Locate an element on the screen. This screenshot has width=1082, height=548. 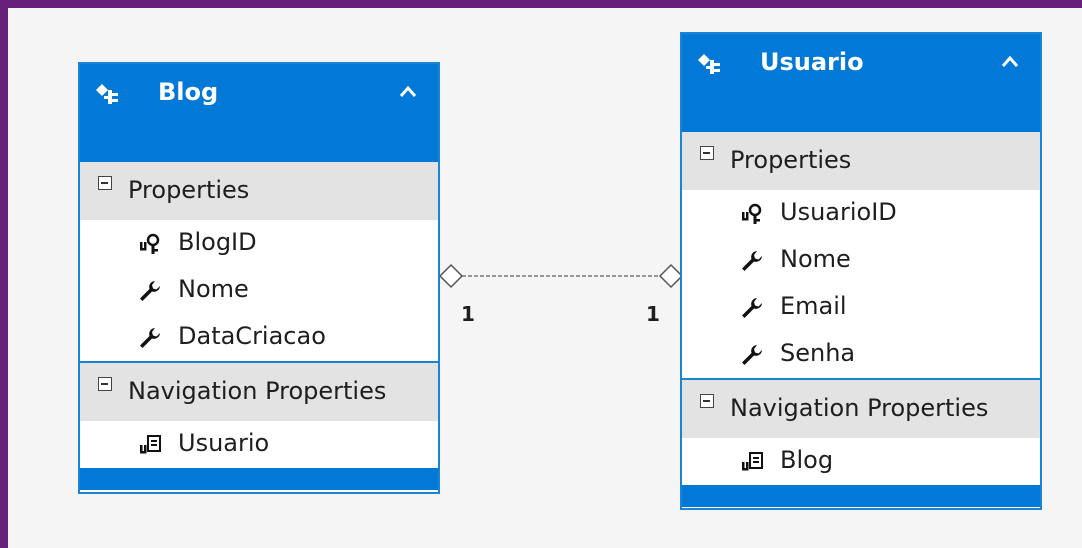
property-row: UsuarioID is located at coordinates (861, 213).